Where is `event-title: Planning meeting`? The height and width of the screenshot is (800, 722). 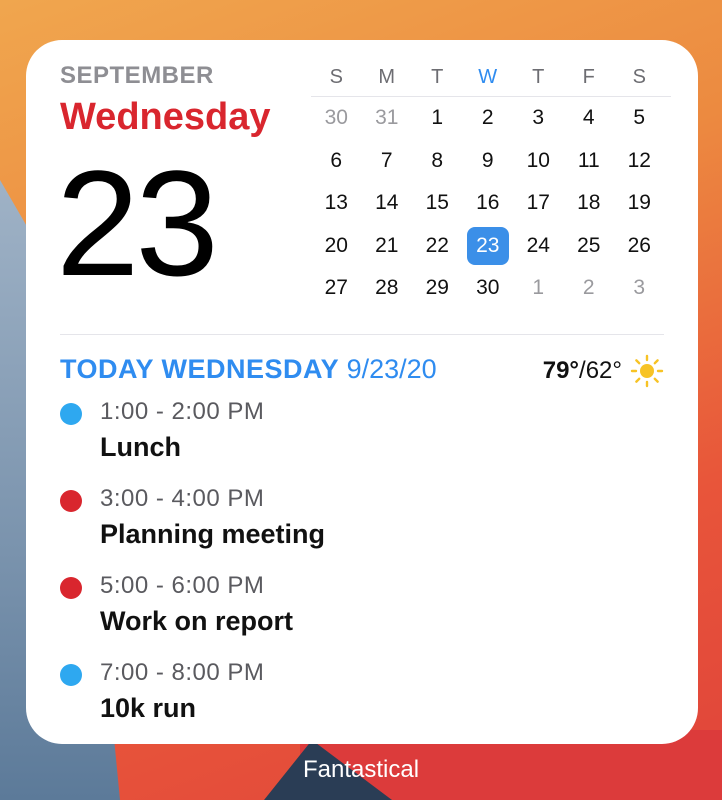 event-title: Planning meeting is located at coordinates (213, 534).